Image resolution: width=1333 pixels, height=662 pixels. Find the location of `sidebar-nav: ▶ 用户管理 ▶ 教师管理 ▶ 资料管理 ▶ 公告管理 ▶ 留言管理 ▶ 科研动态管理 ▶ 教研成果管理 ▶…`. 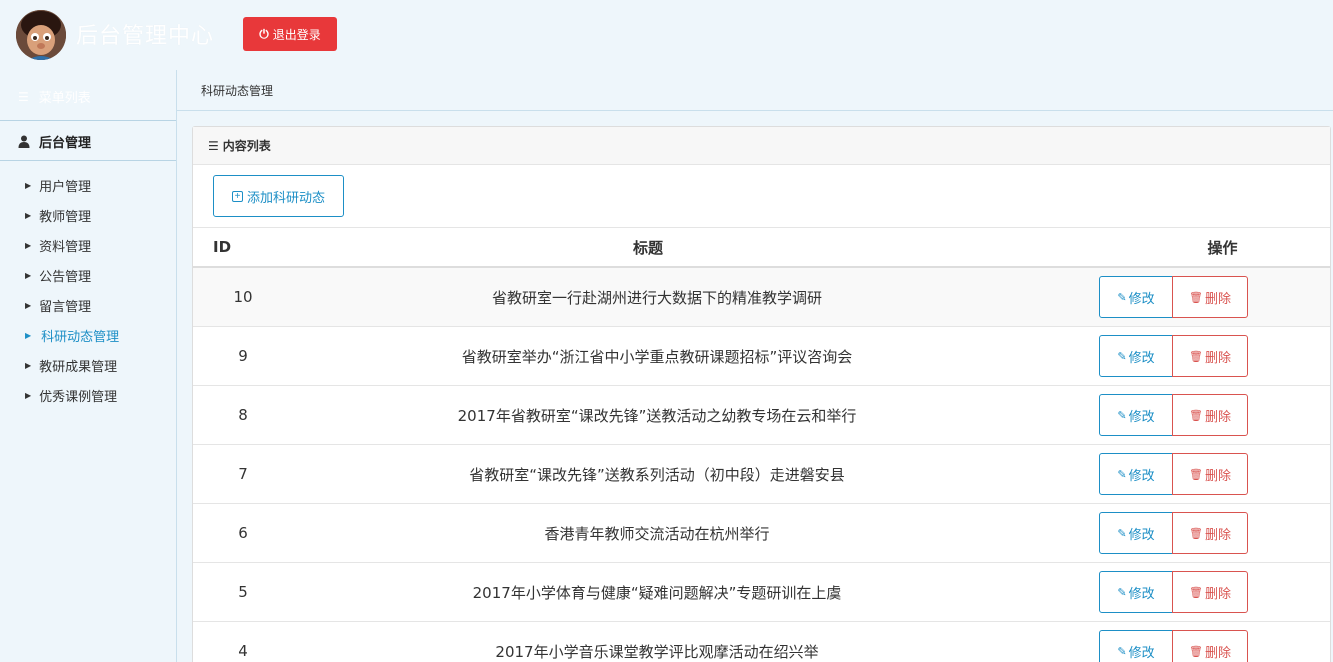

sidebar-nav: ▶ 用户管理 ▶ 教师管理 ▶ 资料管理 ▶ 公告管理 ▶ 留言管理 ▶ 科研动态管理 ▶ 教研成果管理 ▶… is located at coordinates (88, 290).